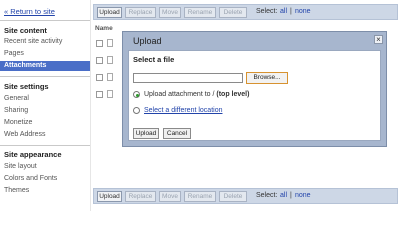 This screenshot has width=400, height=240. Describe the element at coordinates (146, 133) in the screenshot. I see `dialog-upload-button: Upload` at that location.